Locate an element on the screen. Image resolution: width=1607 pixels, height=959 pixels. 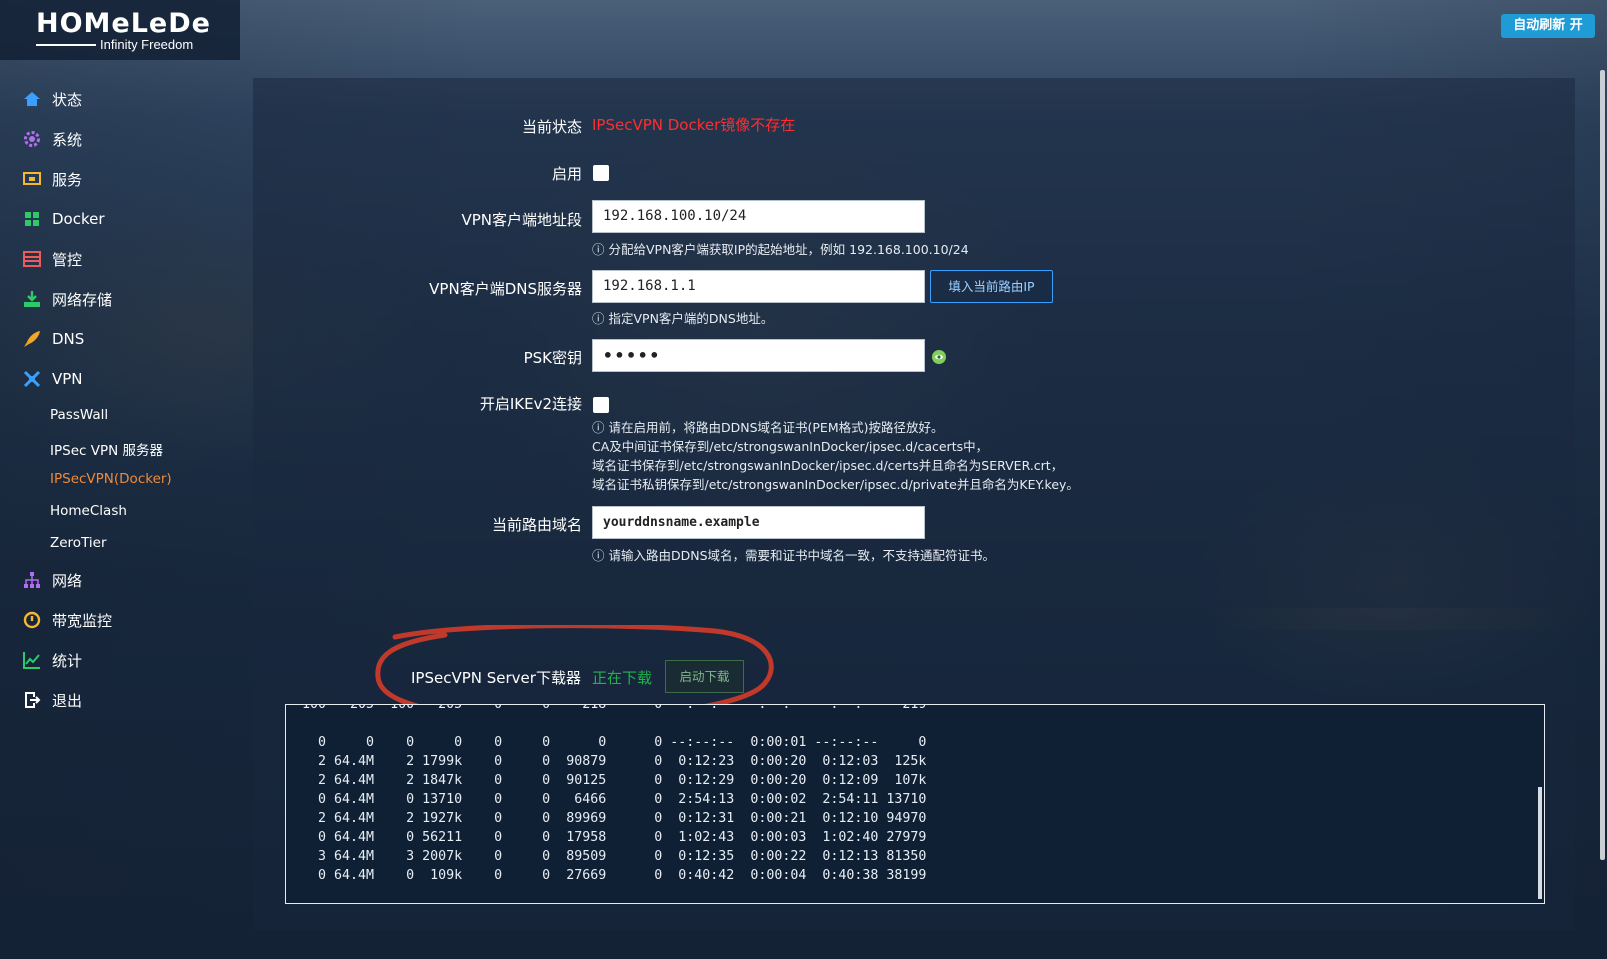
logo-subtitle: Infinity Freedom is located at coordinates (147, 44).